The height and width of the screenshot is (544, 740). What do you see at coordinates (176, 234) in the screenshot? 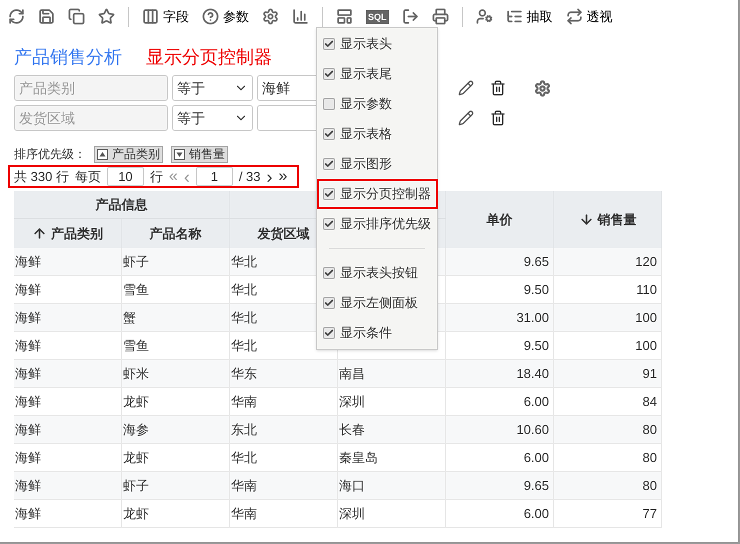
I see `column-header: 产品名称` at bounding box center [176, 234].